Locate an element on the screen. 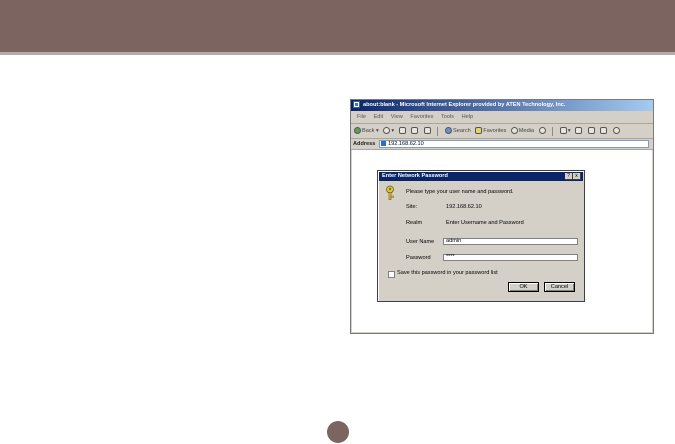  mail-icon is located at coordinates (563, 131).